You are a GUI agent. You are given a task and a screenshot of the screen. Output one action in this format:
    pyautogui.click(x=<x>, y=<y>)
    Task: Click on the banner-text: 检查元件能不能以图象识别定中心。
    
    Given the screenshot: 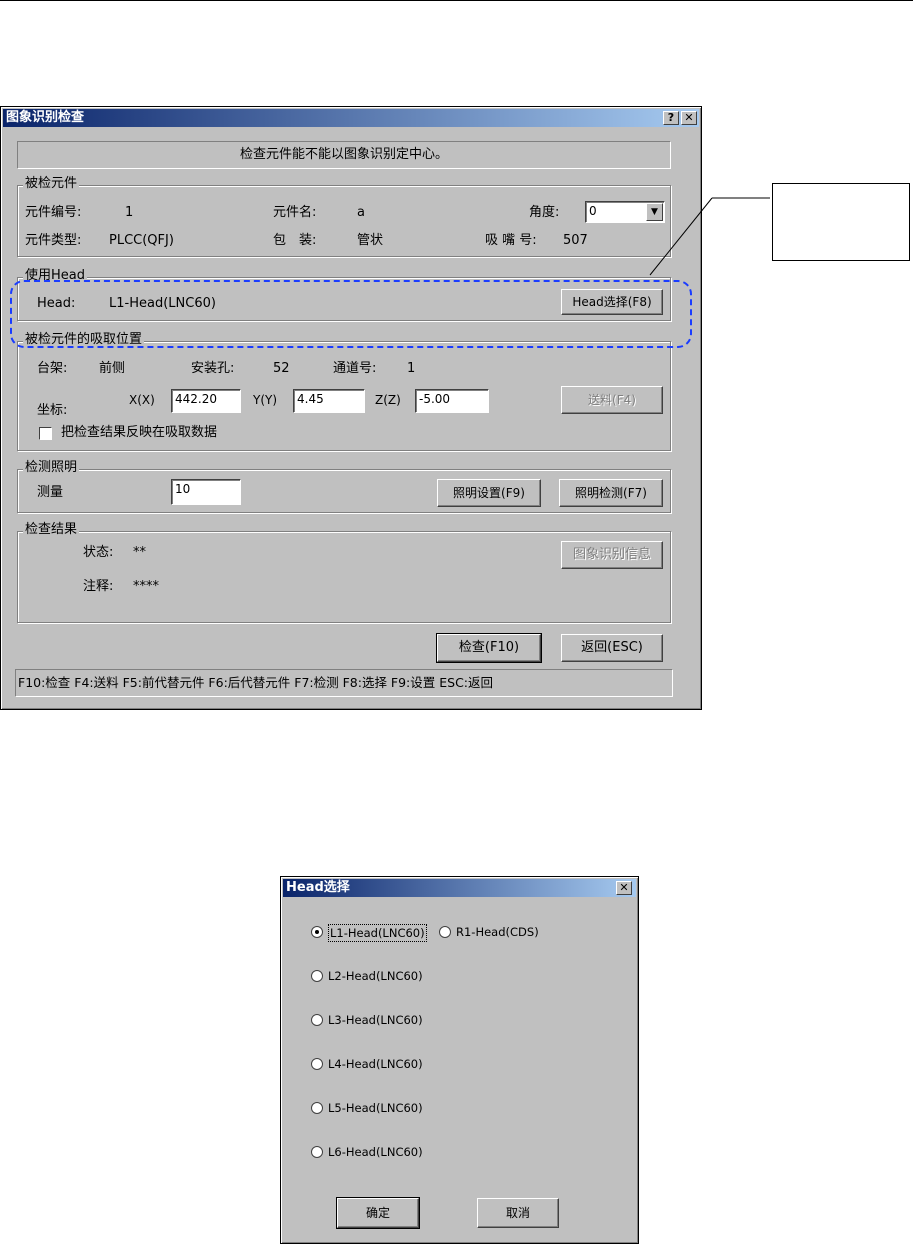 What is the action you would take?
    pyautogui.click(x=343, y=154)
    